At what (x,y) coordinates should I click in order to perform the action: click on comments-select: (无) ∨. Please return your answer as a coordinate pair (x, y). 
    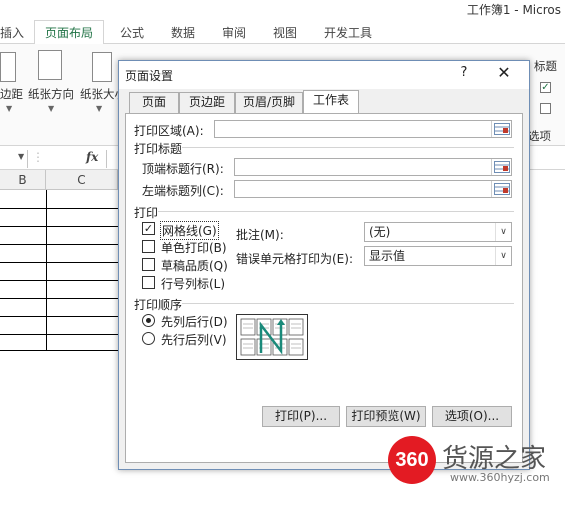
    Looking at the image, I should click on (438, 232).